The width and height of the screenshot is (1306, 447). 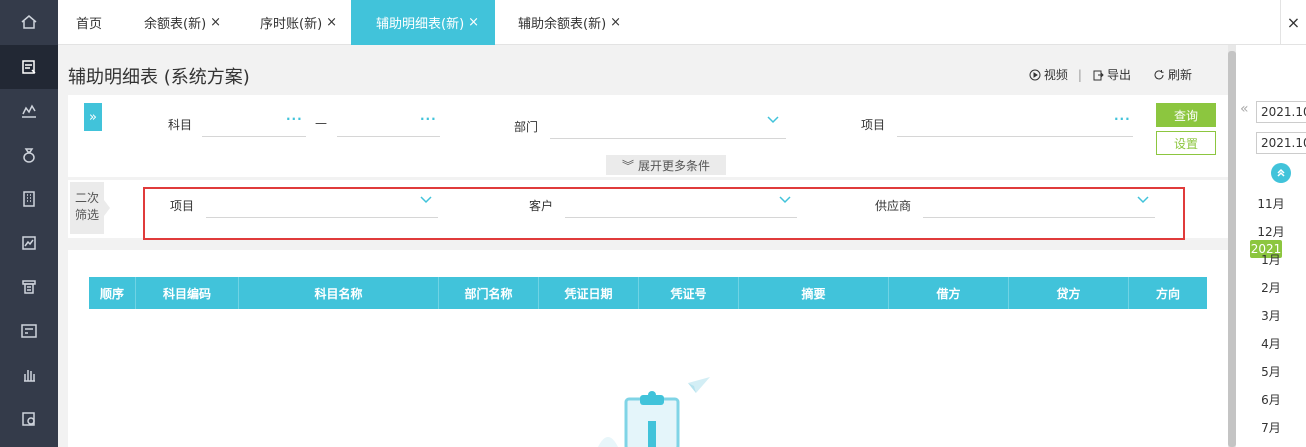 I want to click on secondary-tag-arrow, so click(x=107, y=208).